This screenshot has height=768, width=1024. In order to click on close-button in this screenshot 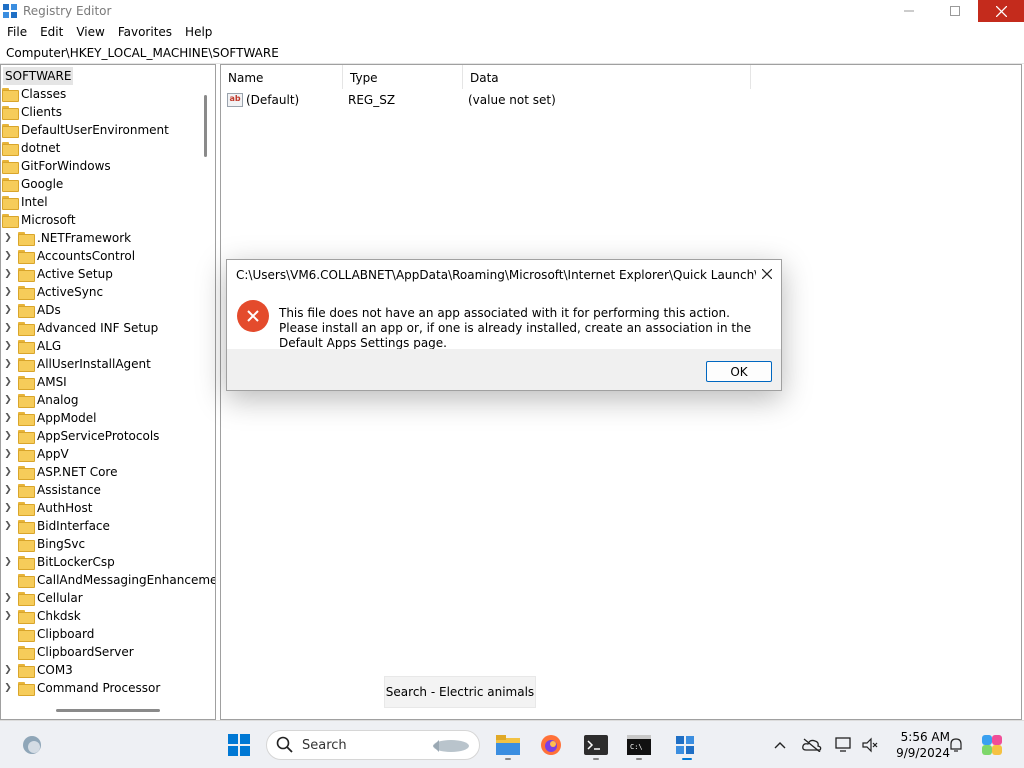, I will do `click(1001, 11)`.